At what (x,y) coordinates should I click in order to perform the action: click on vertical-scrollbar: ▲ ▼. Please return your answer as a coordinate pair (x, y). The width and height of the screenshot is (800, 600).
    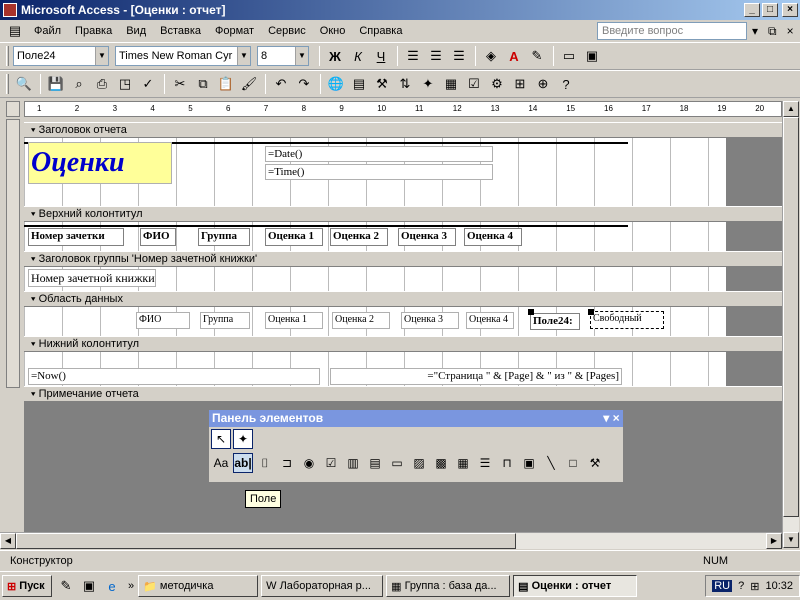
    Looking at the image, I should click on (790, 324).